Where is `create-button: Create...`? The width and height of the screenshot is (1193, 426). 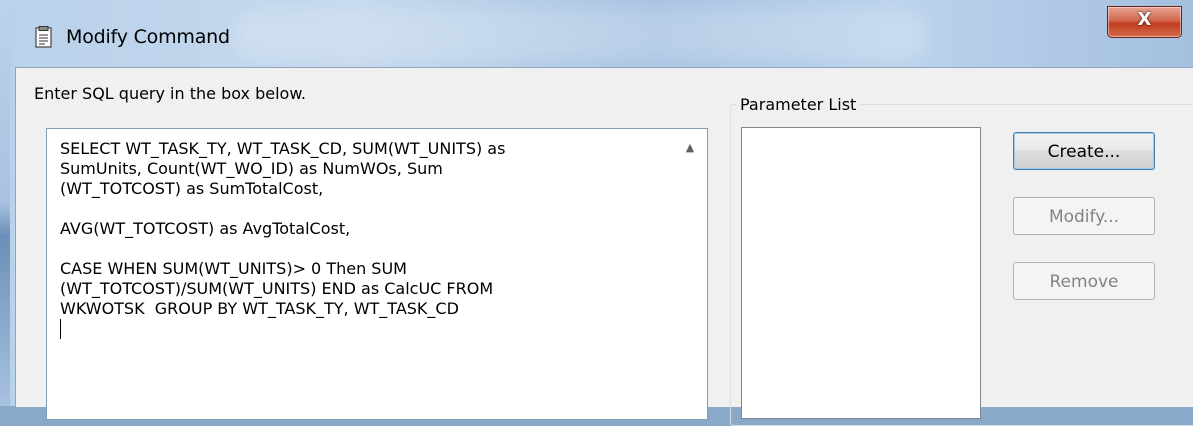
create-button: Create... is located at coordinates (1084, 151).